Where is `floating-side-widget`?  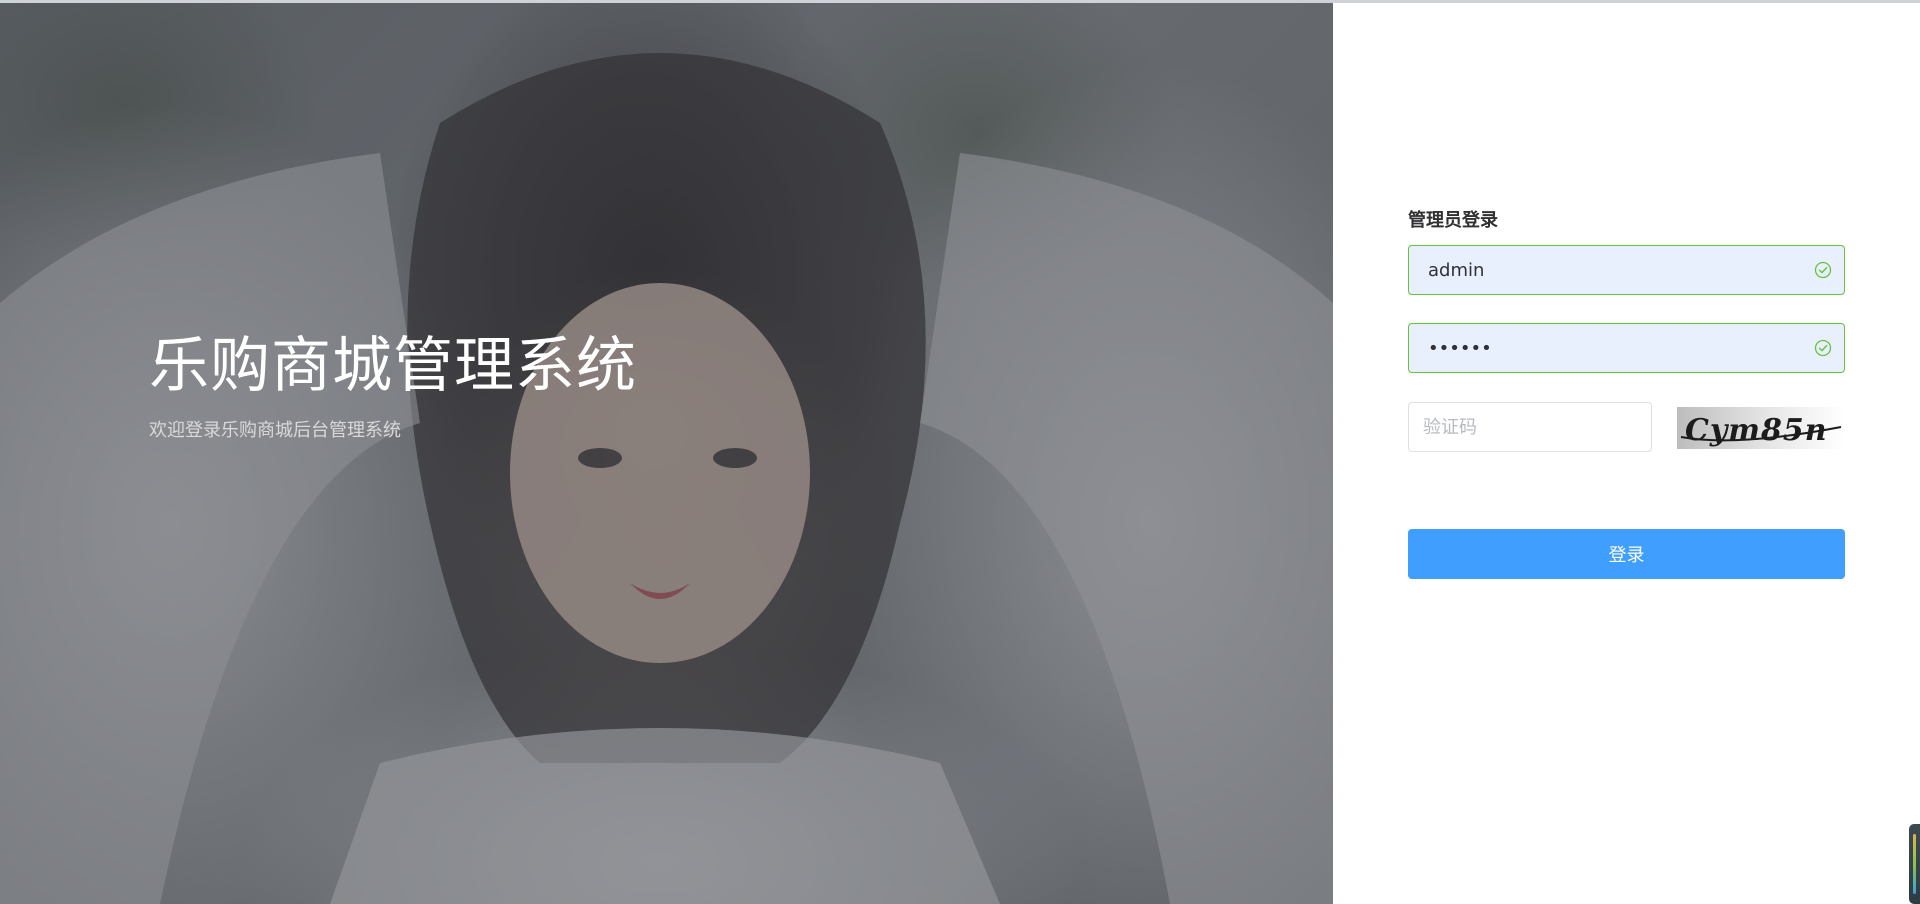
floating-side-widget is located at coordinates (1914, 864).